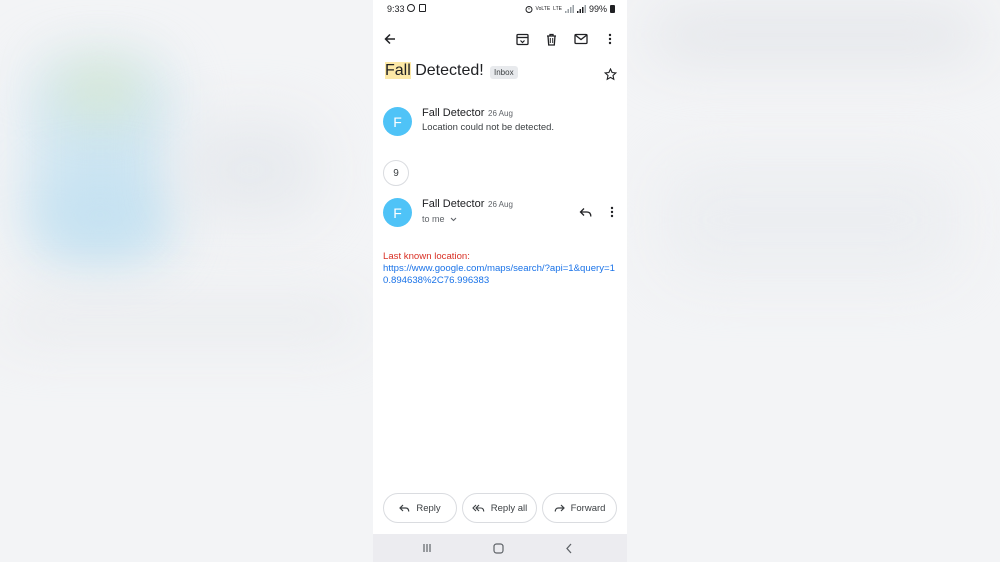 This screenshot has width=1000, height=562. I want to click on system-nav-bar, so click(500, 548).